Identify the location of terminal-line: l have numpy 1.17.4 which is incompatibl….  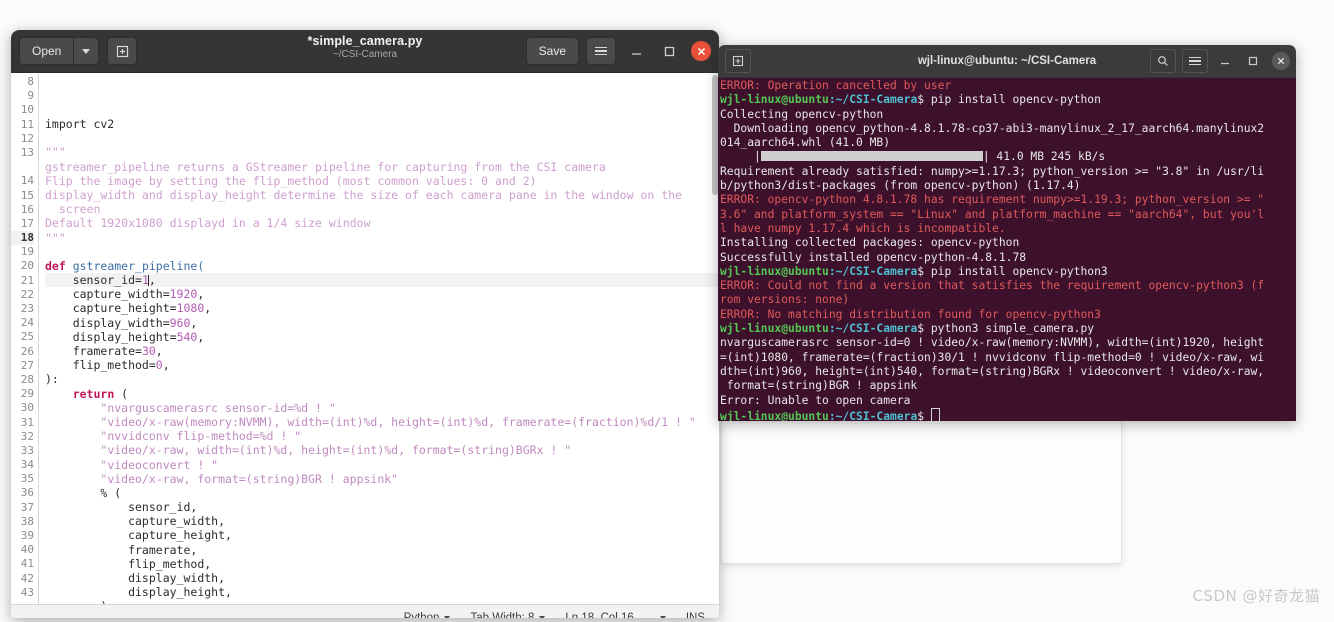
(1008, 229).